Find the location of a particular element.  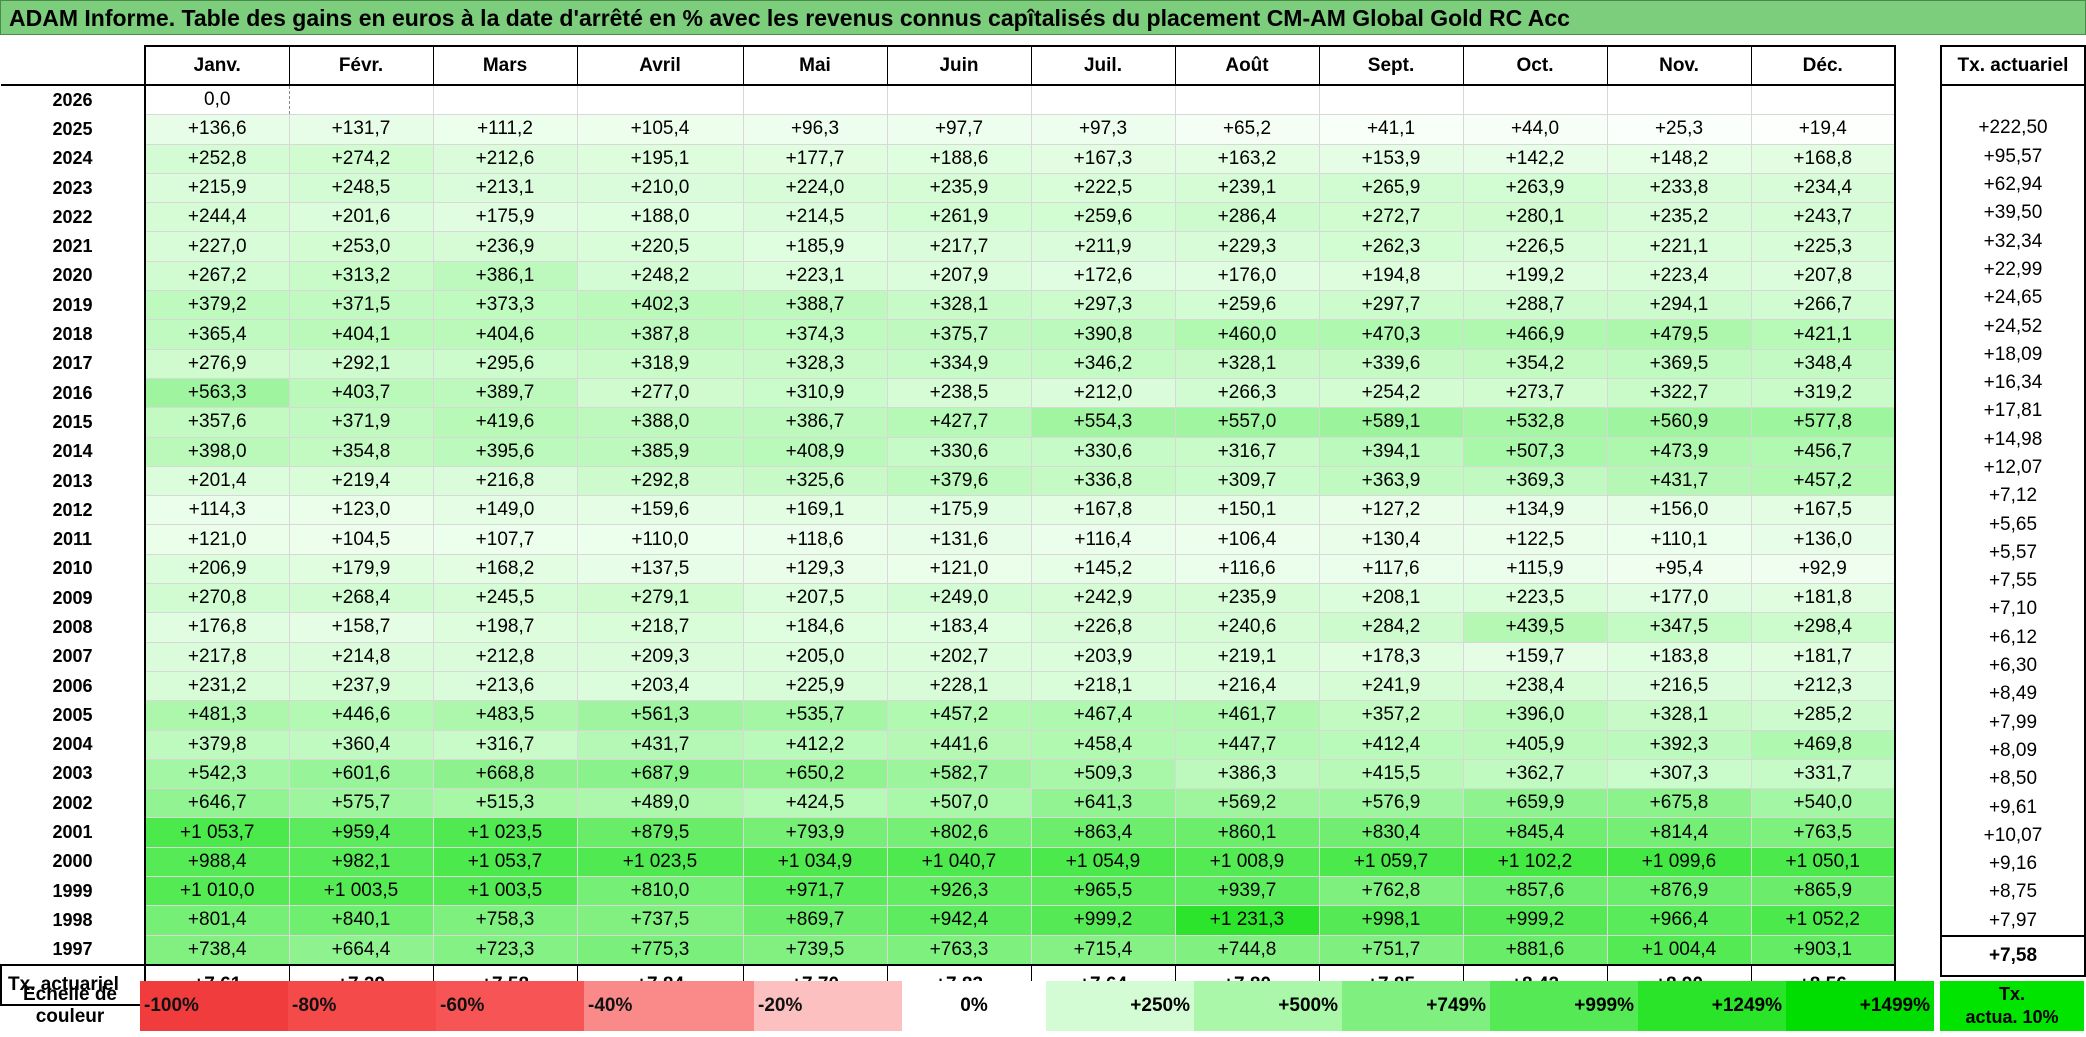

gain-cell: +194,8 is located at coordinates (1391, 276).